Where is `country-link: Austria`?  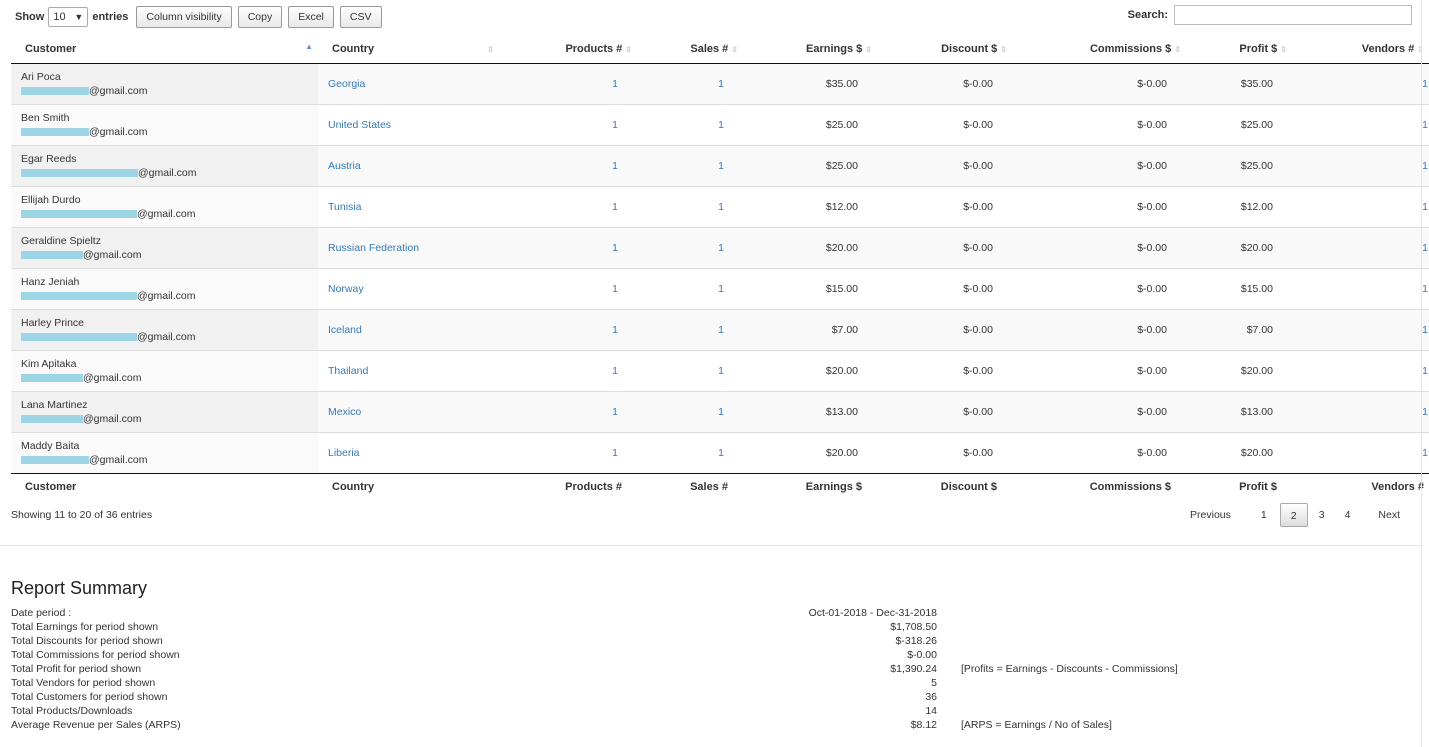 country-link: Austria is located at coordinates (344, 166).